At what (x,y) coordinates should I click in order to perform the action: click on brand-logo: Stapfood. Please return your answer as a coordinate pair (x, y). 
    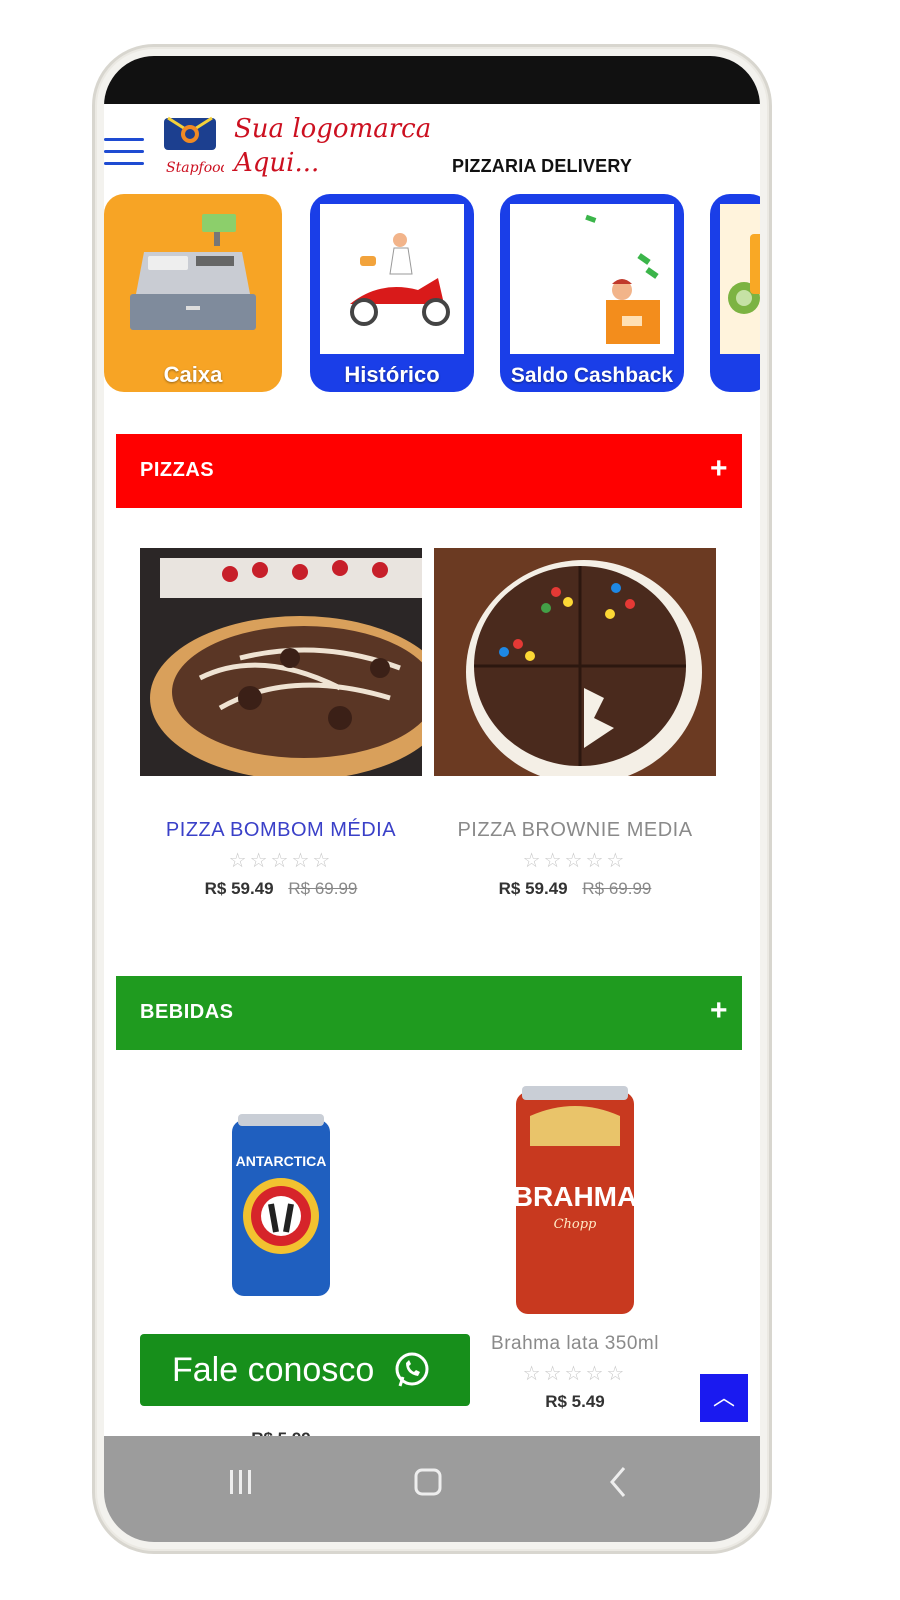
    Looking at the image, I should click on (195, 148).